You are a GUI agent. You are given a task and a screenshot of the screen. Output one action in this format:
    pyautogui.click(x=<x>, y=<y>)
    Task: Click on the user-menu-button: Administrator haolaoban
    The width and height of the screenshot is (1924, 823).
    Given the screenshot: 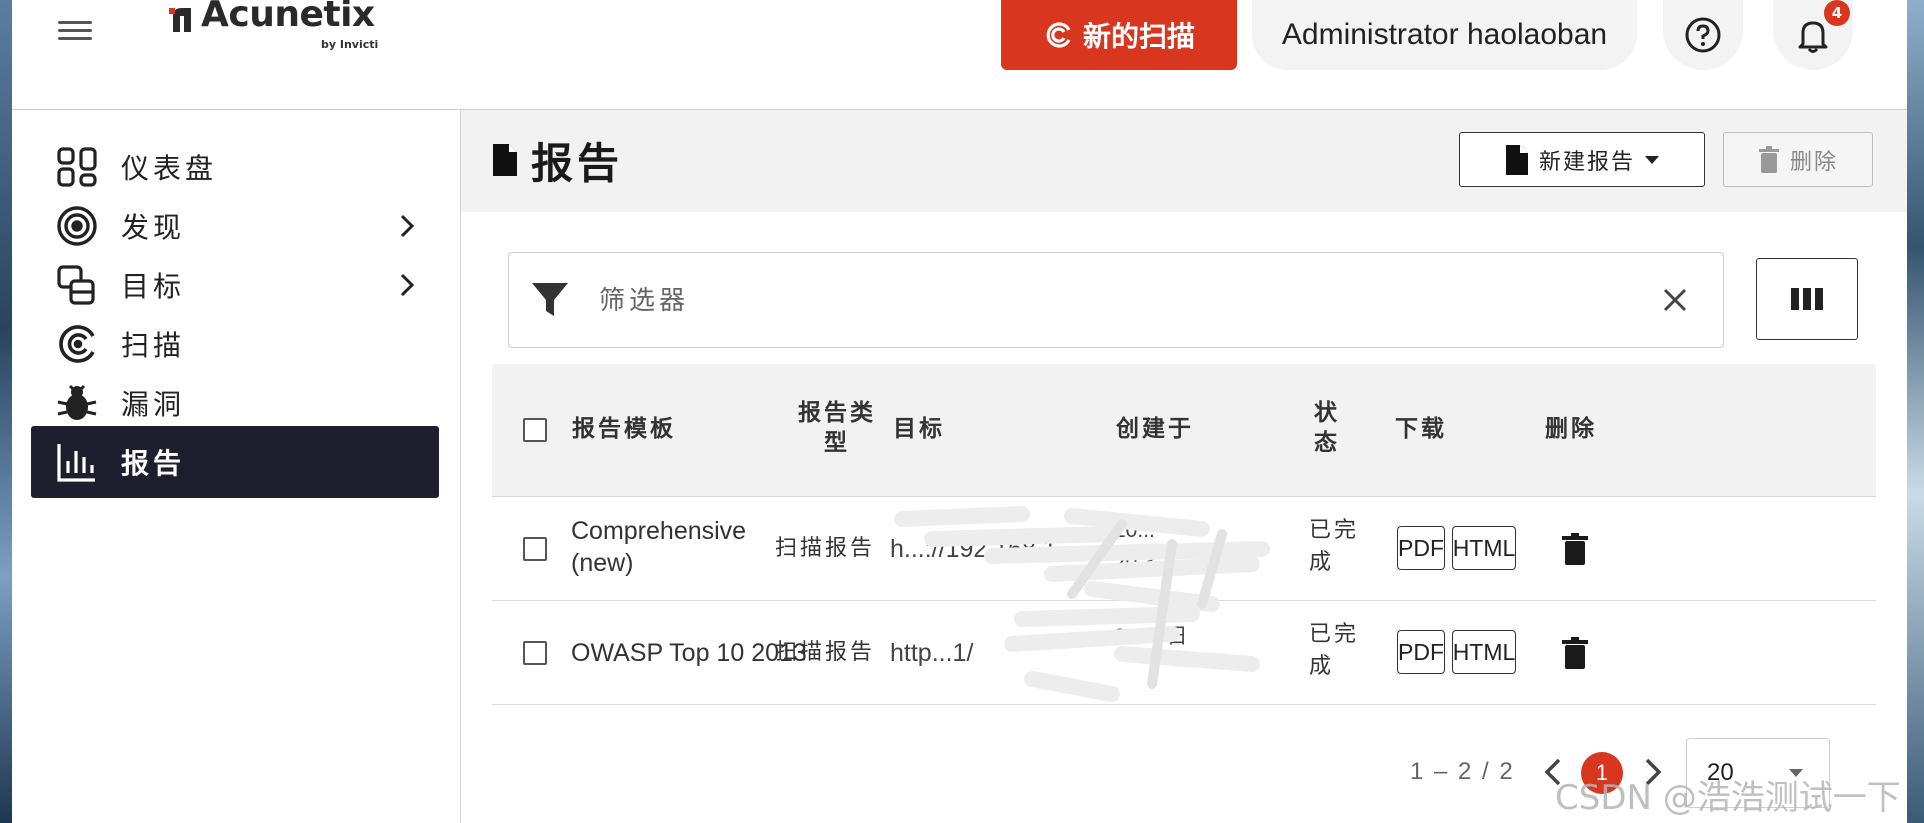 What is the action you would take?
    pyautogui.click(x=1444, y=35)
    